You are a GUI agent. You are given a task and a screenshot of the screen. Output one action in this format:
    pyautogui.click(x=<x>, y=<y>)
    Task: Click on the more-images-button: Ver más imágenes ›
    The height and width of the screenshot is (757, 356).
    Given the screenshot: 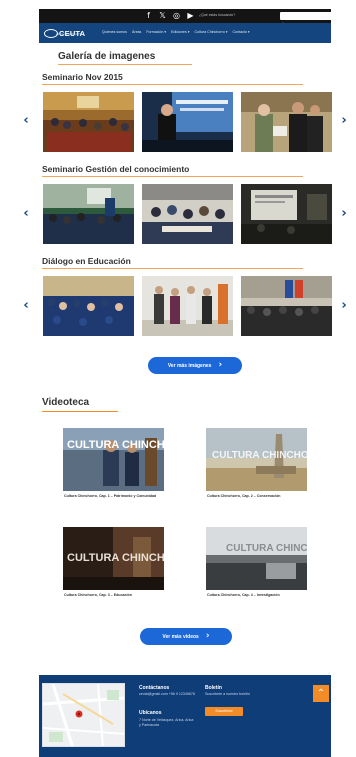 What is the action you would take?
    pyautogui.click(x=195, y=365)
    